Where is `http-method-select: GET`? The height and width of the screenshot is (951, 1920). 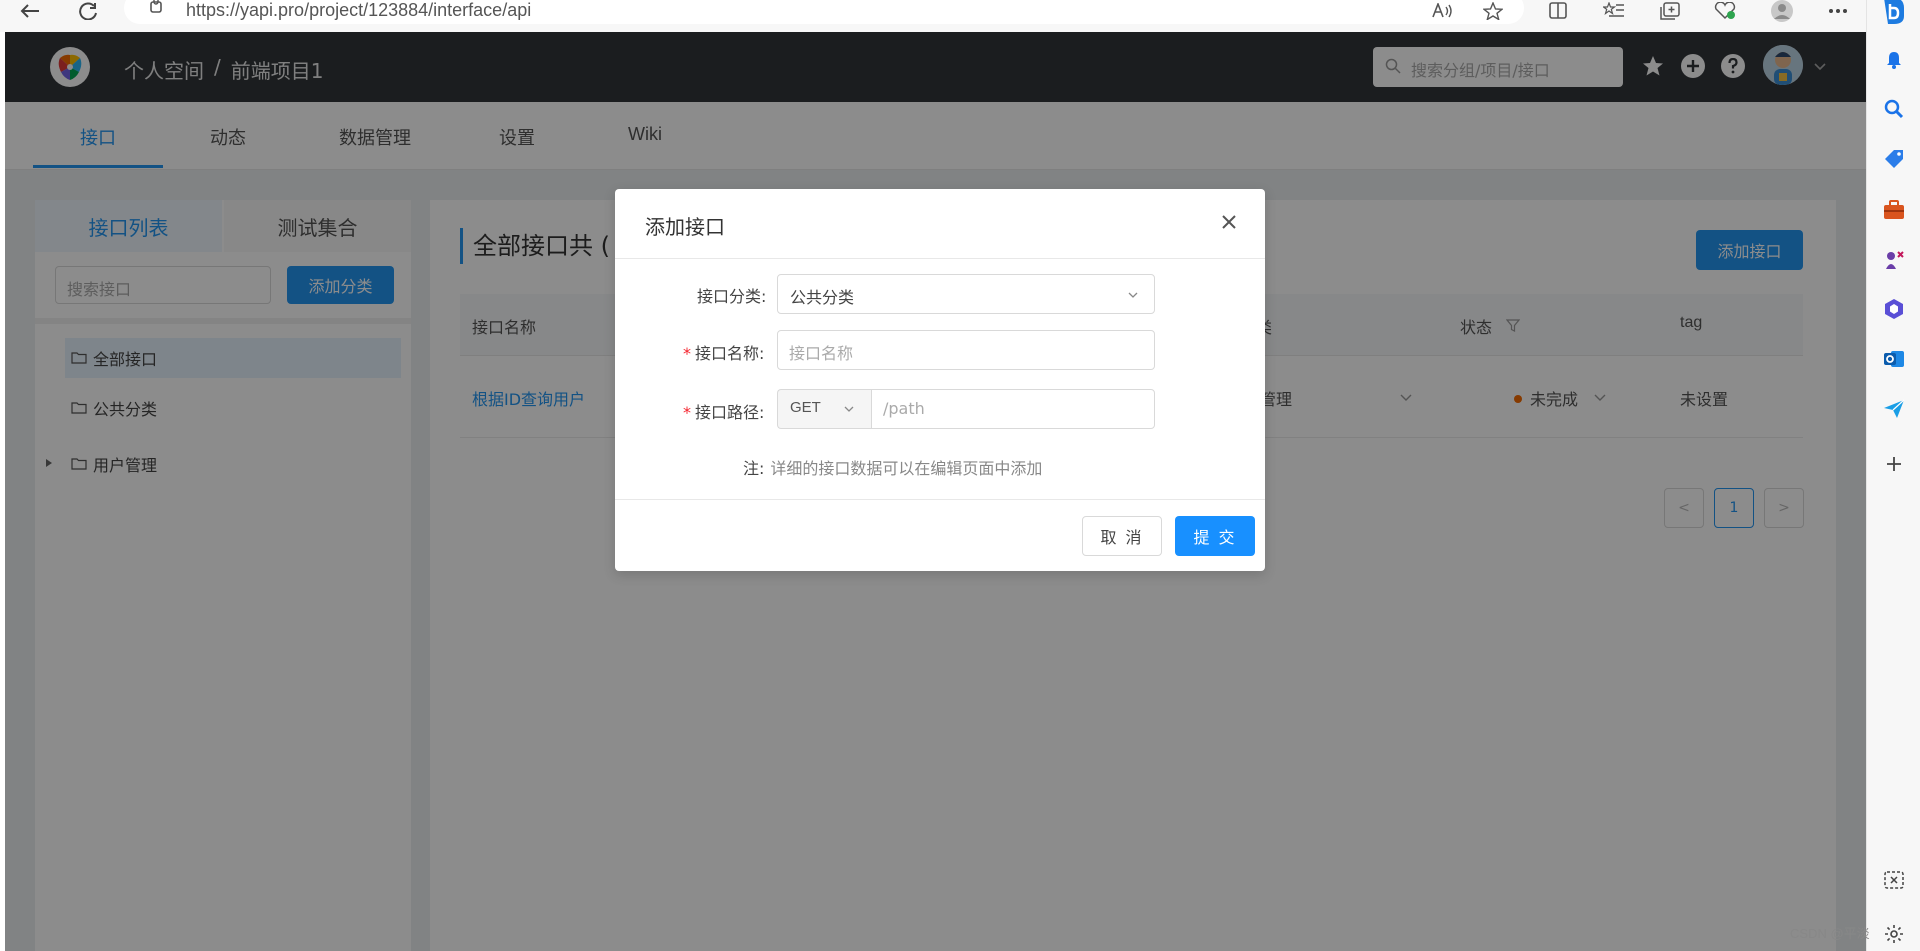
http-method-select: GET is located at coordinates (824, 409).